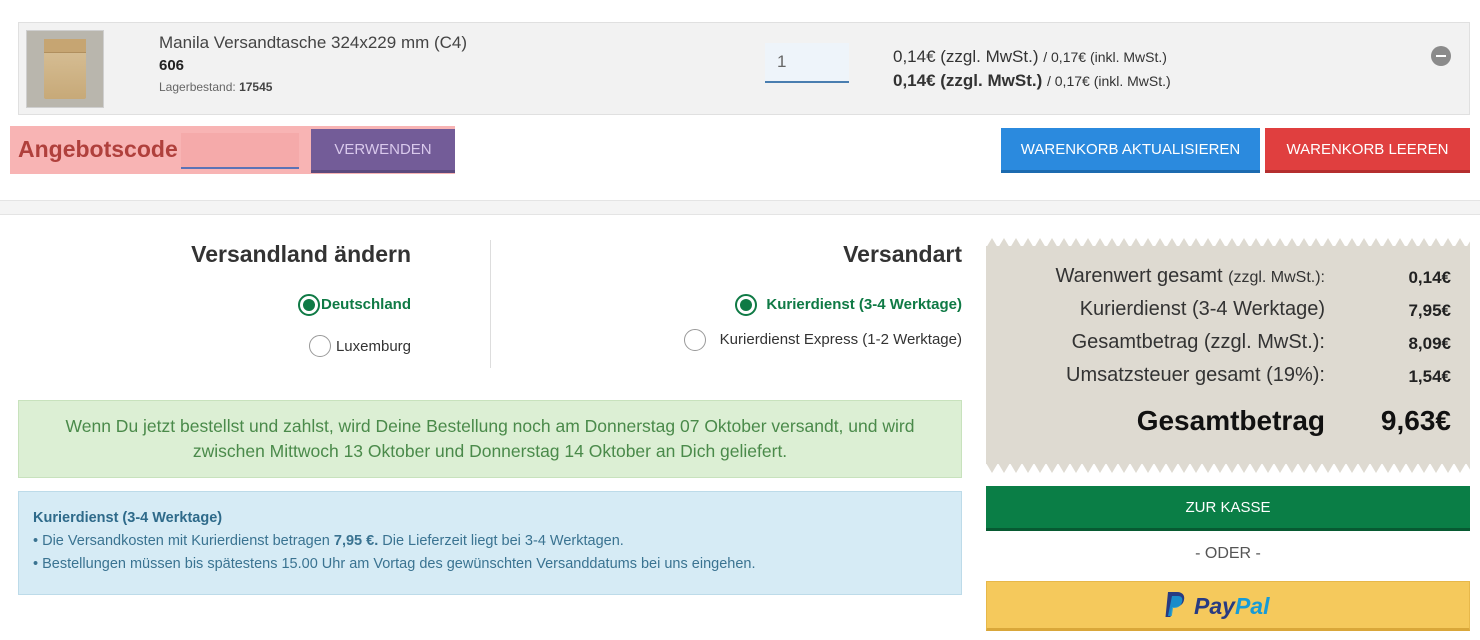  Describe the element at coordinates (968, 80) in the screenshot. I see `total-price-net: 0,14€ (zzgl. MwSt.)` at that location.